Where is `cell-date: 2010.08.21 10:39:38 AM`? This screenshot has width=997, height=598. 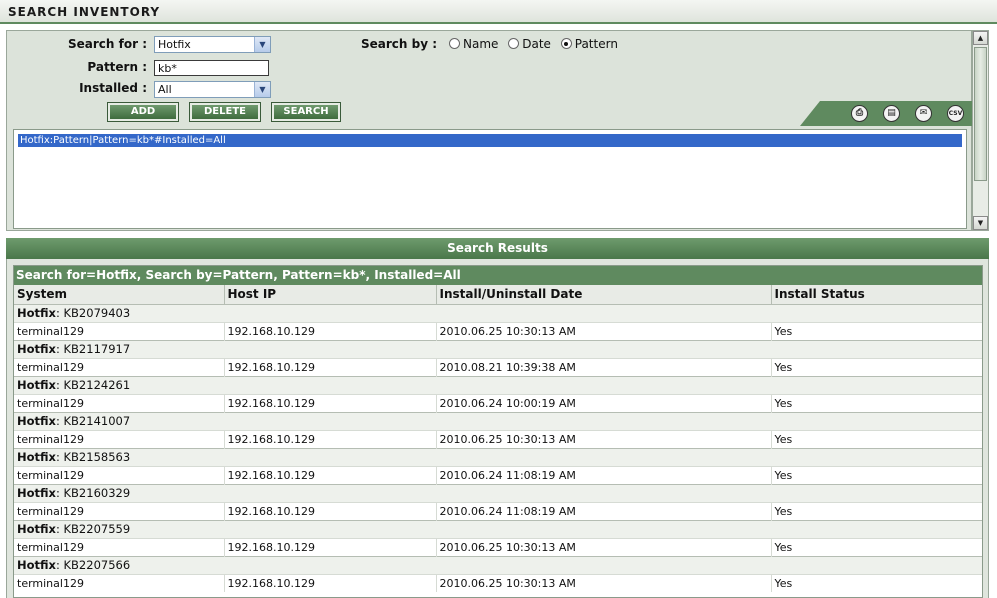
cell-date: 2010.08.21 10:39:38 AM is located at coordinates (604, 366).